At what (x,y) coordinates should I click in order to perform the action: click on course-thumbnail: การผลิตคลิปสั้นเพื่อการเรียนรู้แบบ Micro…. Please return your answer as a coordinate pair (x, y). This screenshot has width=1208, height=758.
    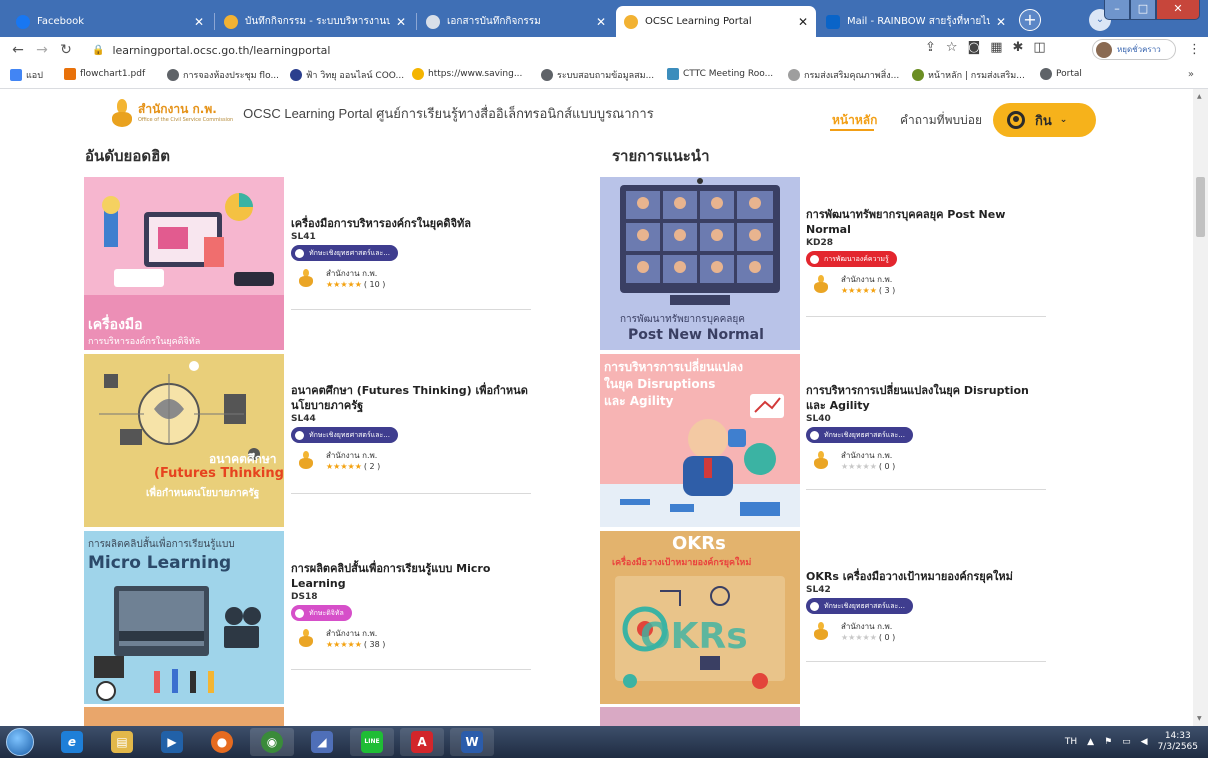
    Looking at the image, I should click on (184, 617).